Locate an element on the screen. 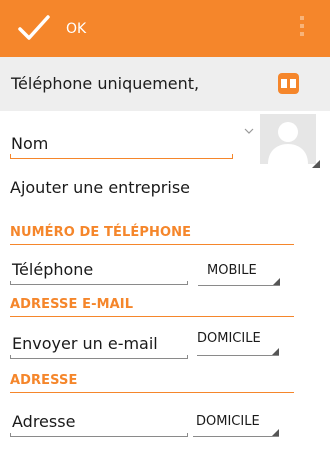  phone-input: Téléphone is located at coordinates (99, 270).